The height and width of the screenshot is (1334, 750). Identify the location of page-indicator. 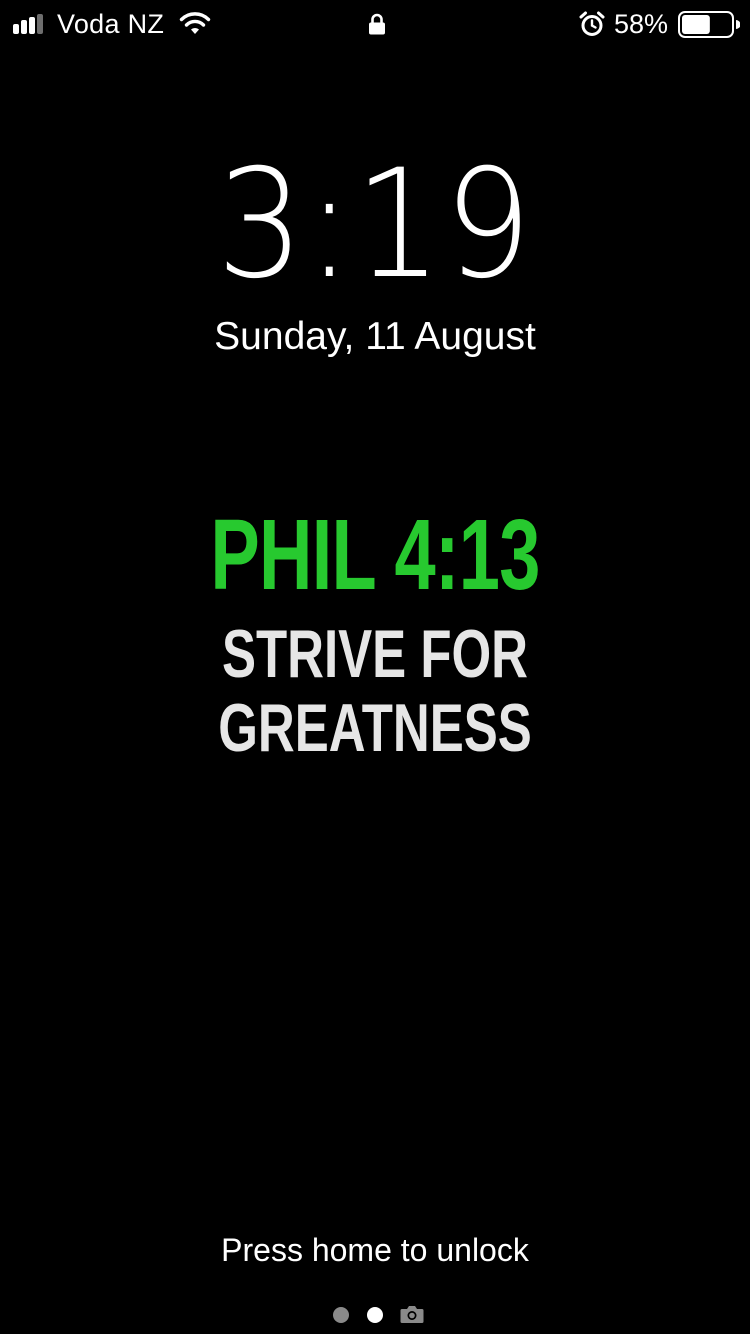
(381, 1314).